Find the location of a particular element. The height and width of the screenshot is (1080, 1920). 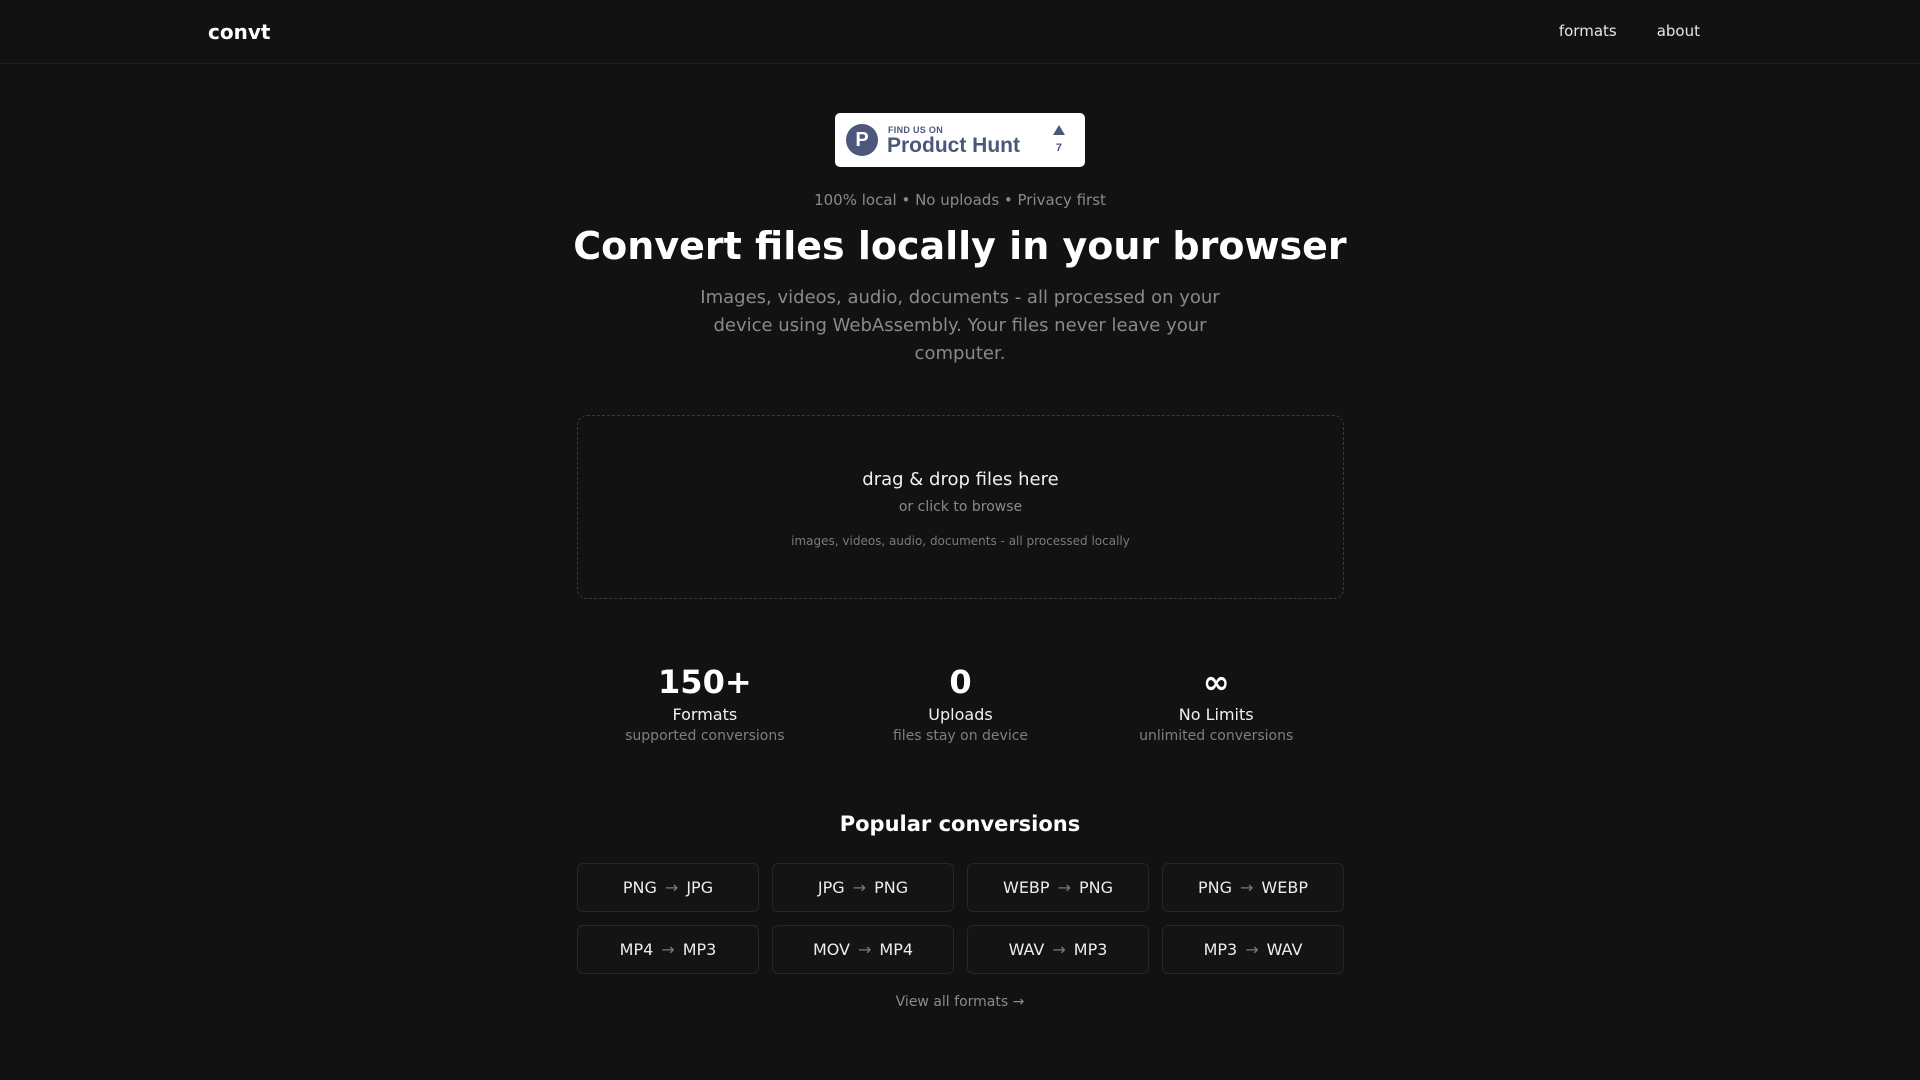

product-hunt-logo-icon: P is located at coordinates (862, 140).